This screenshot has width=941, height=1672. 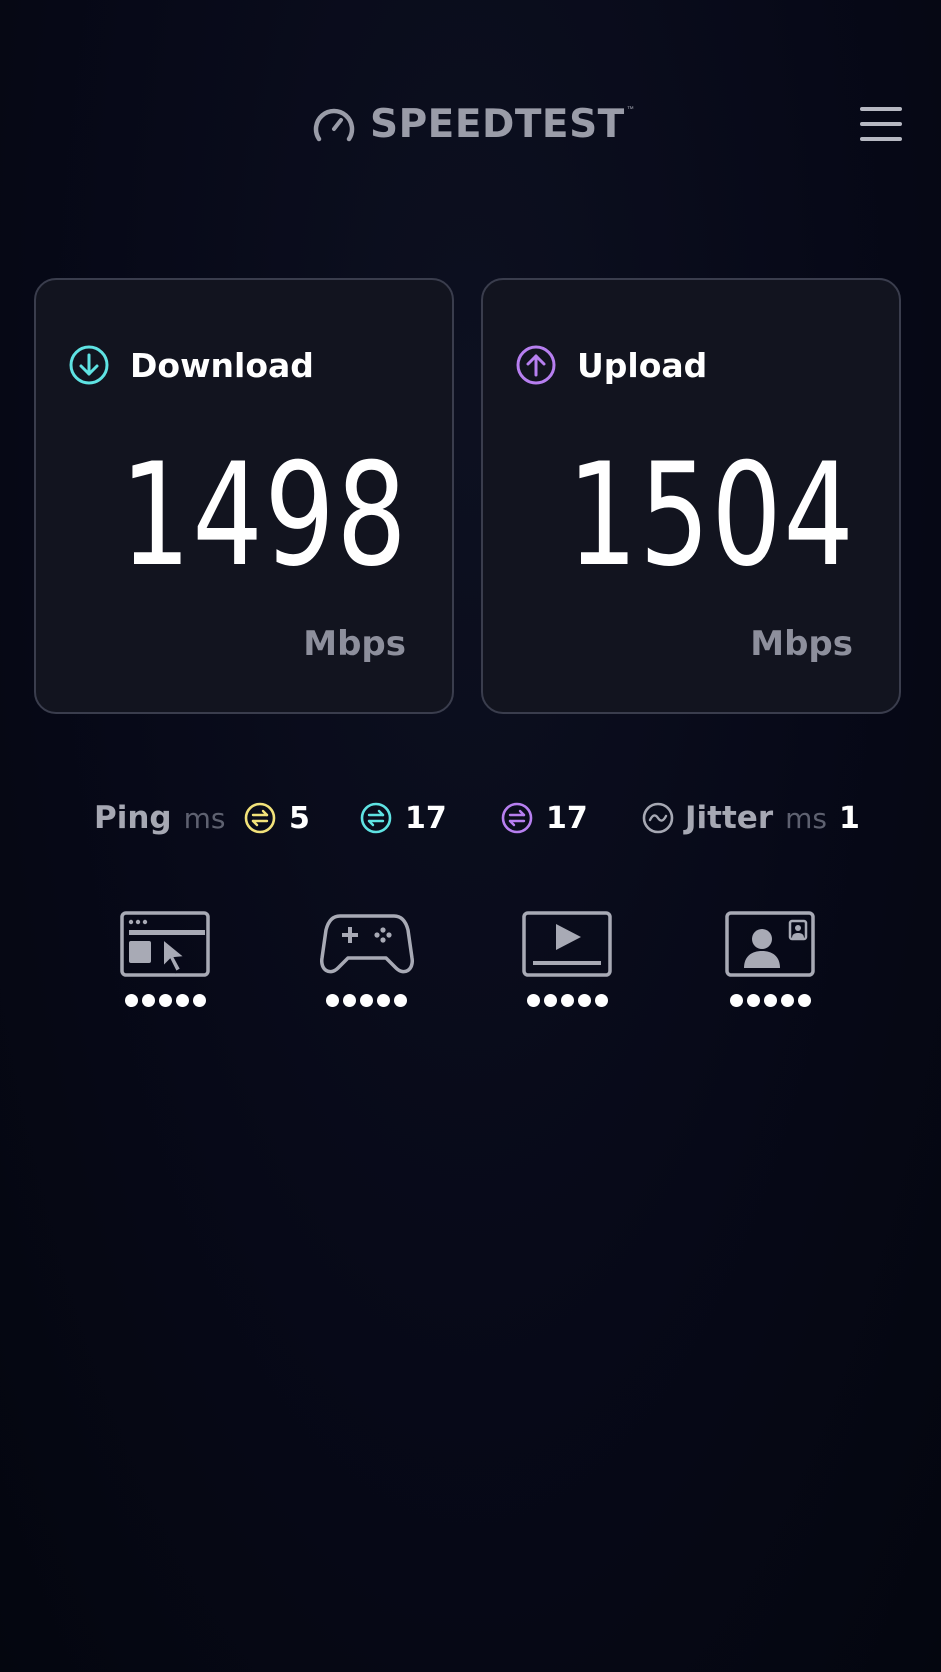 I want to click on ping-download: 17, so click(x=403, y=818).